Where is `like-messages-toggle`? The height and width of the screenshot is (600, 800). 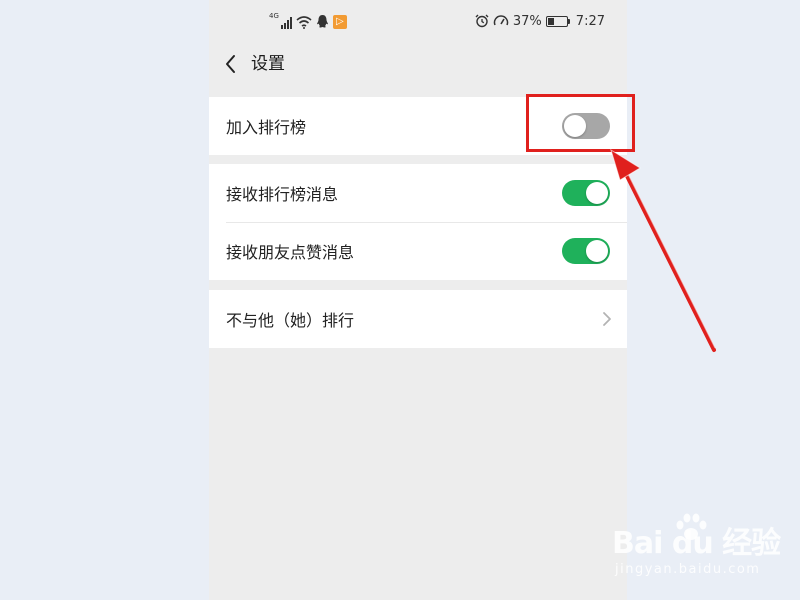
like-messages-toggle is located at coordinates (586, 251).